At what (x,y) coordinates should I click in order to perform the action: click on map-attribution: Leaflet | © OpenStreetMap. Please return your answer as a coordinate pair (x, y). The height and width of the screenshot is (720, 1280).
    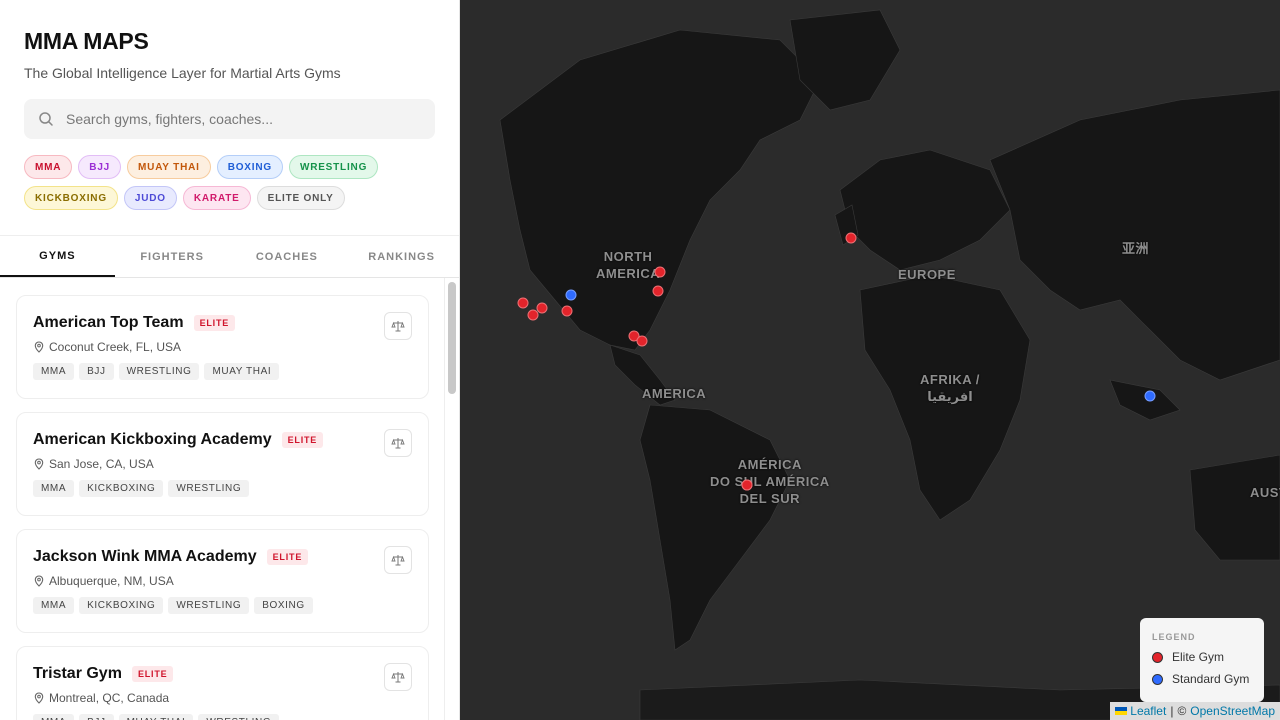
    Looking at the image, I should click on (1195, 711).